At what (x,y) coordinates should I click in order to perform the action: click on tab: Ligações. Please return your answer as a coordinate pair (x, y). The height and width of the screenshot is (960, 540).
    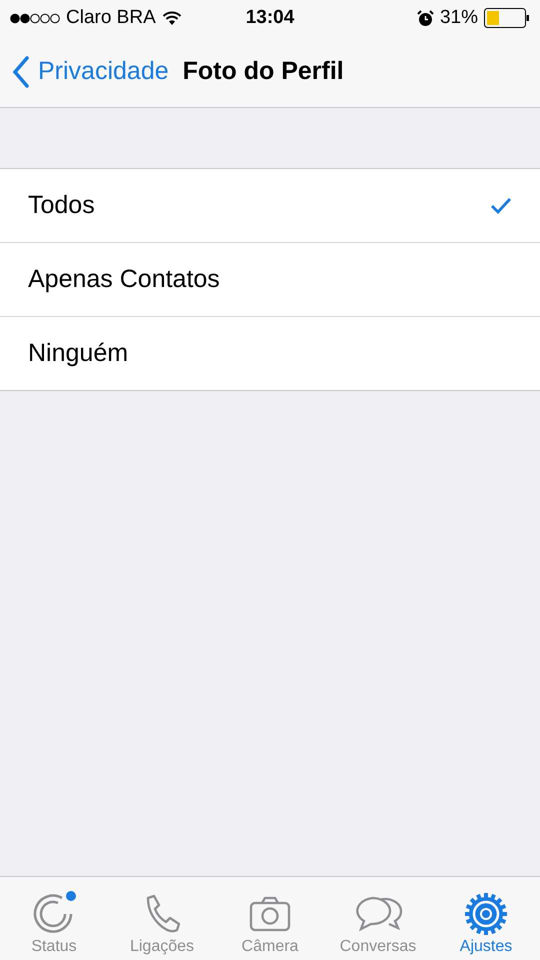
    Looking at the image, I should click on (162, 918).